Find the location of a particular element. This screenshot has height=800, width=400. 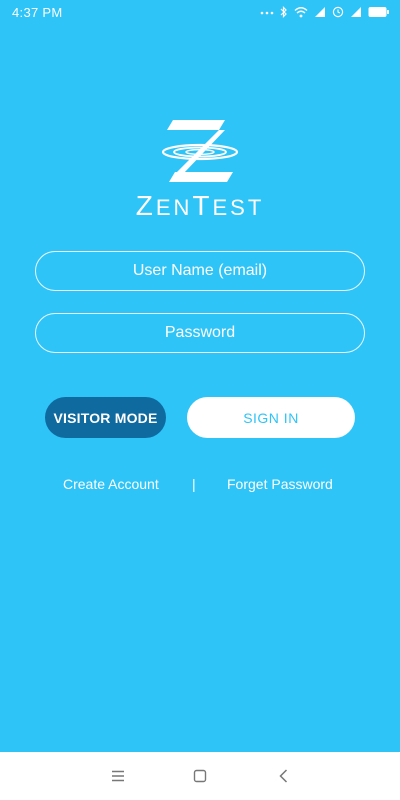

home-icon is located at coordinates (200, 776).